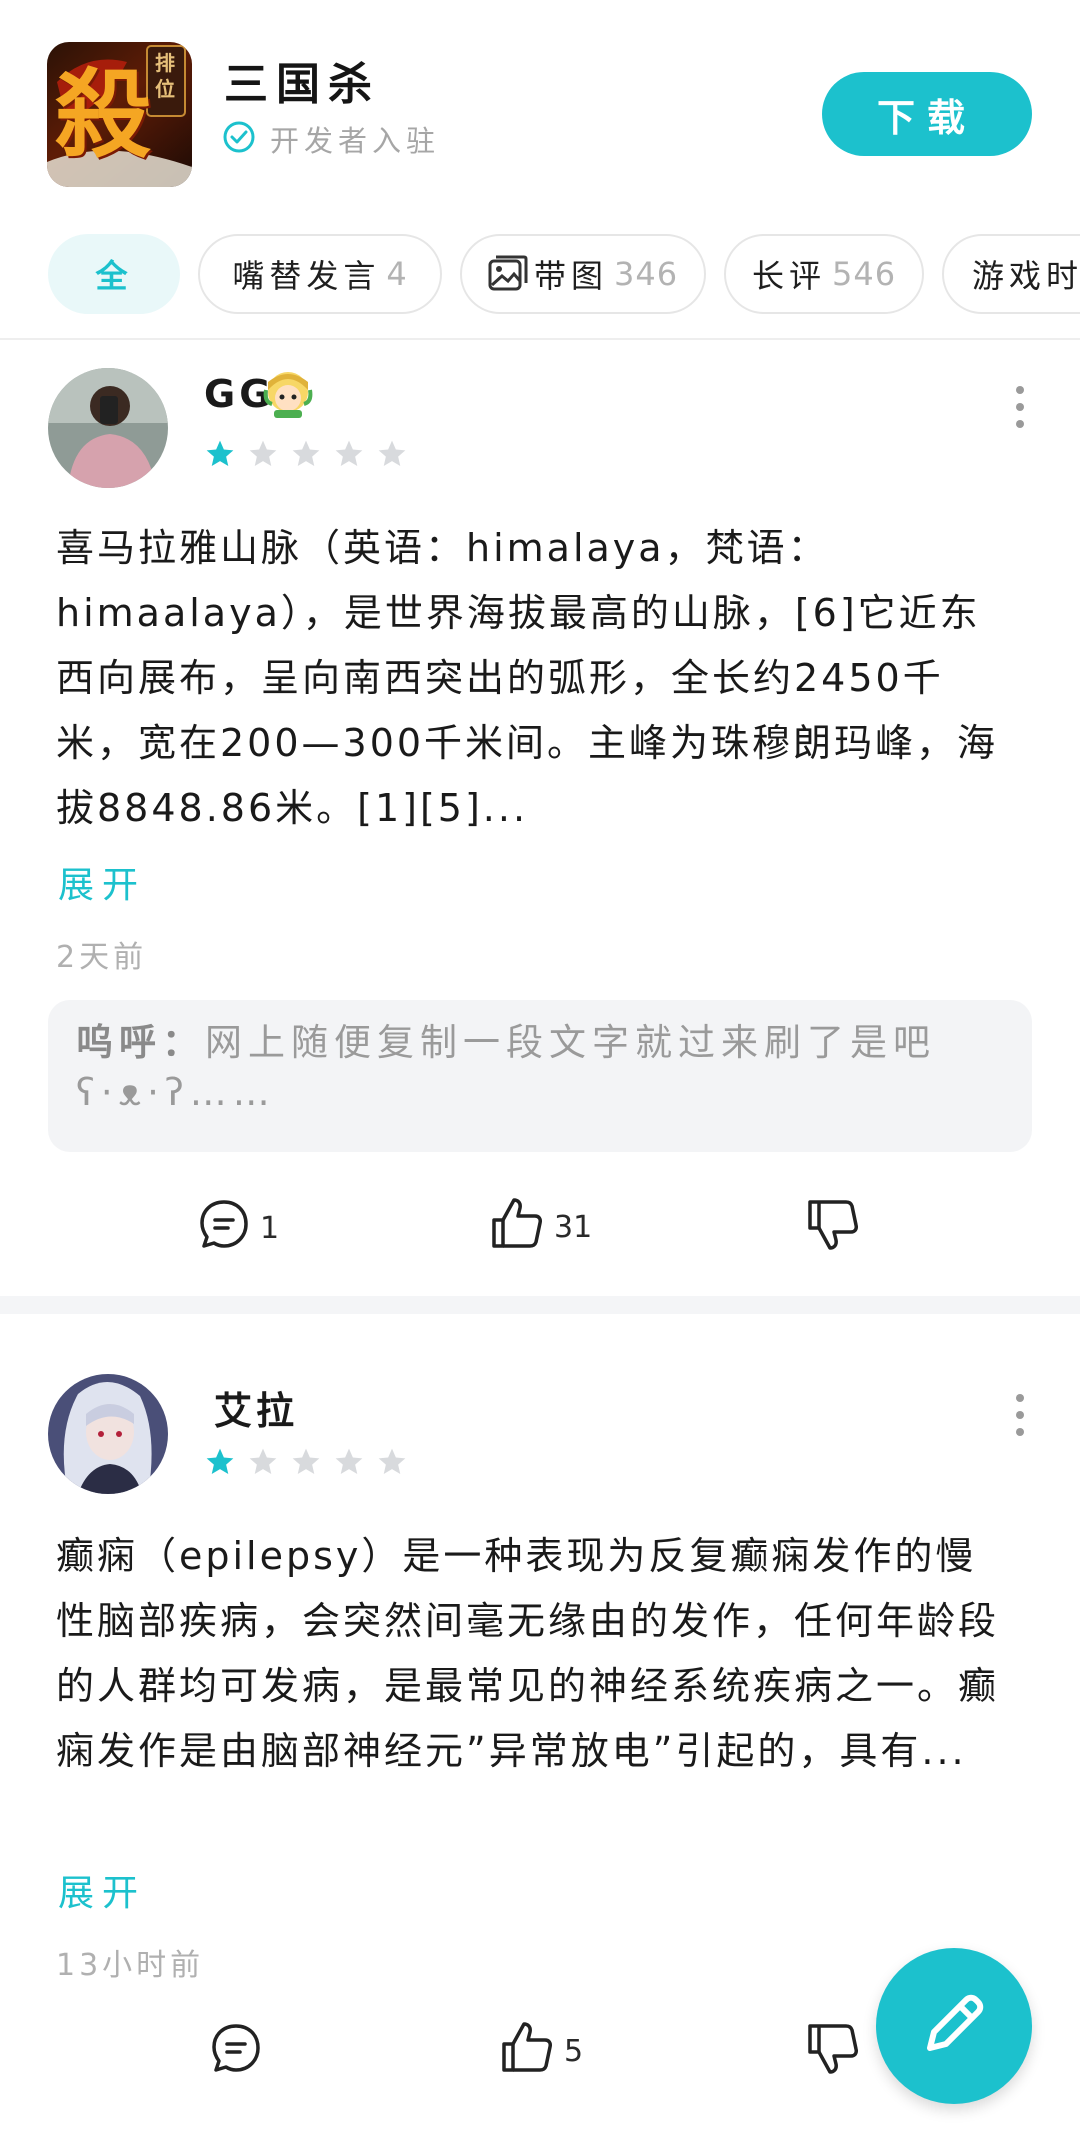  I want to click on tab-label: 全, so click(114, 276).